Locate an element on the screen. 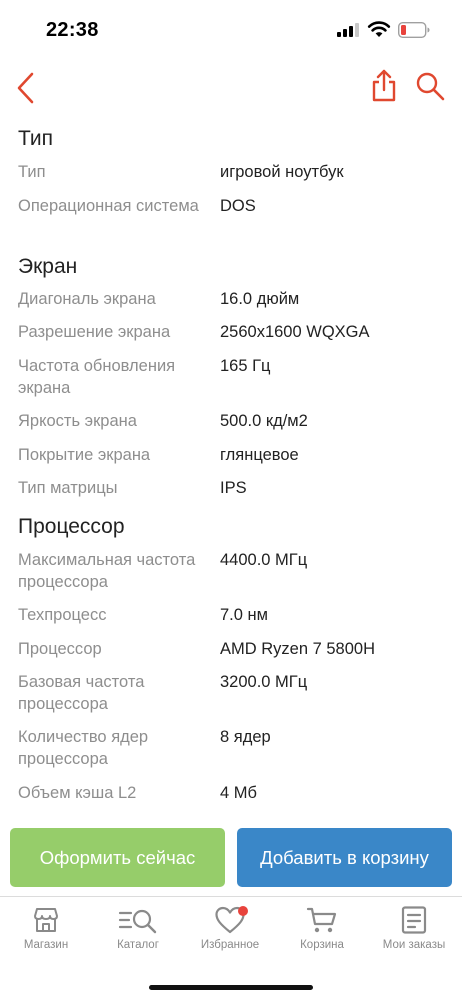 The image size is (462, 999). wifi-icon is located at coordinates (379, 29).